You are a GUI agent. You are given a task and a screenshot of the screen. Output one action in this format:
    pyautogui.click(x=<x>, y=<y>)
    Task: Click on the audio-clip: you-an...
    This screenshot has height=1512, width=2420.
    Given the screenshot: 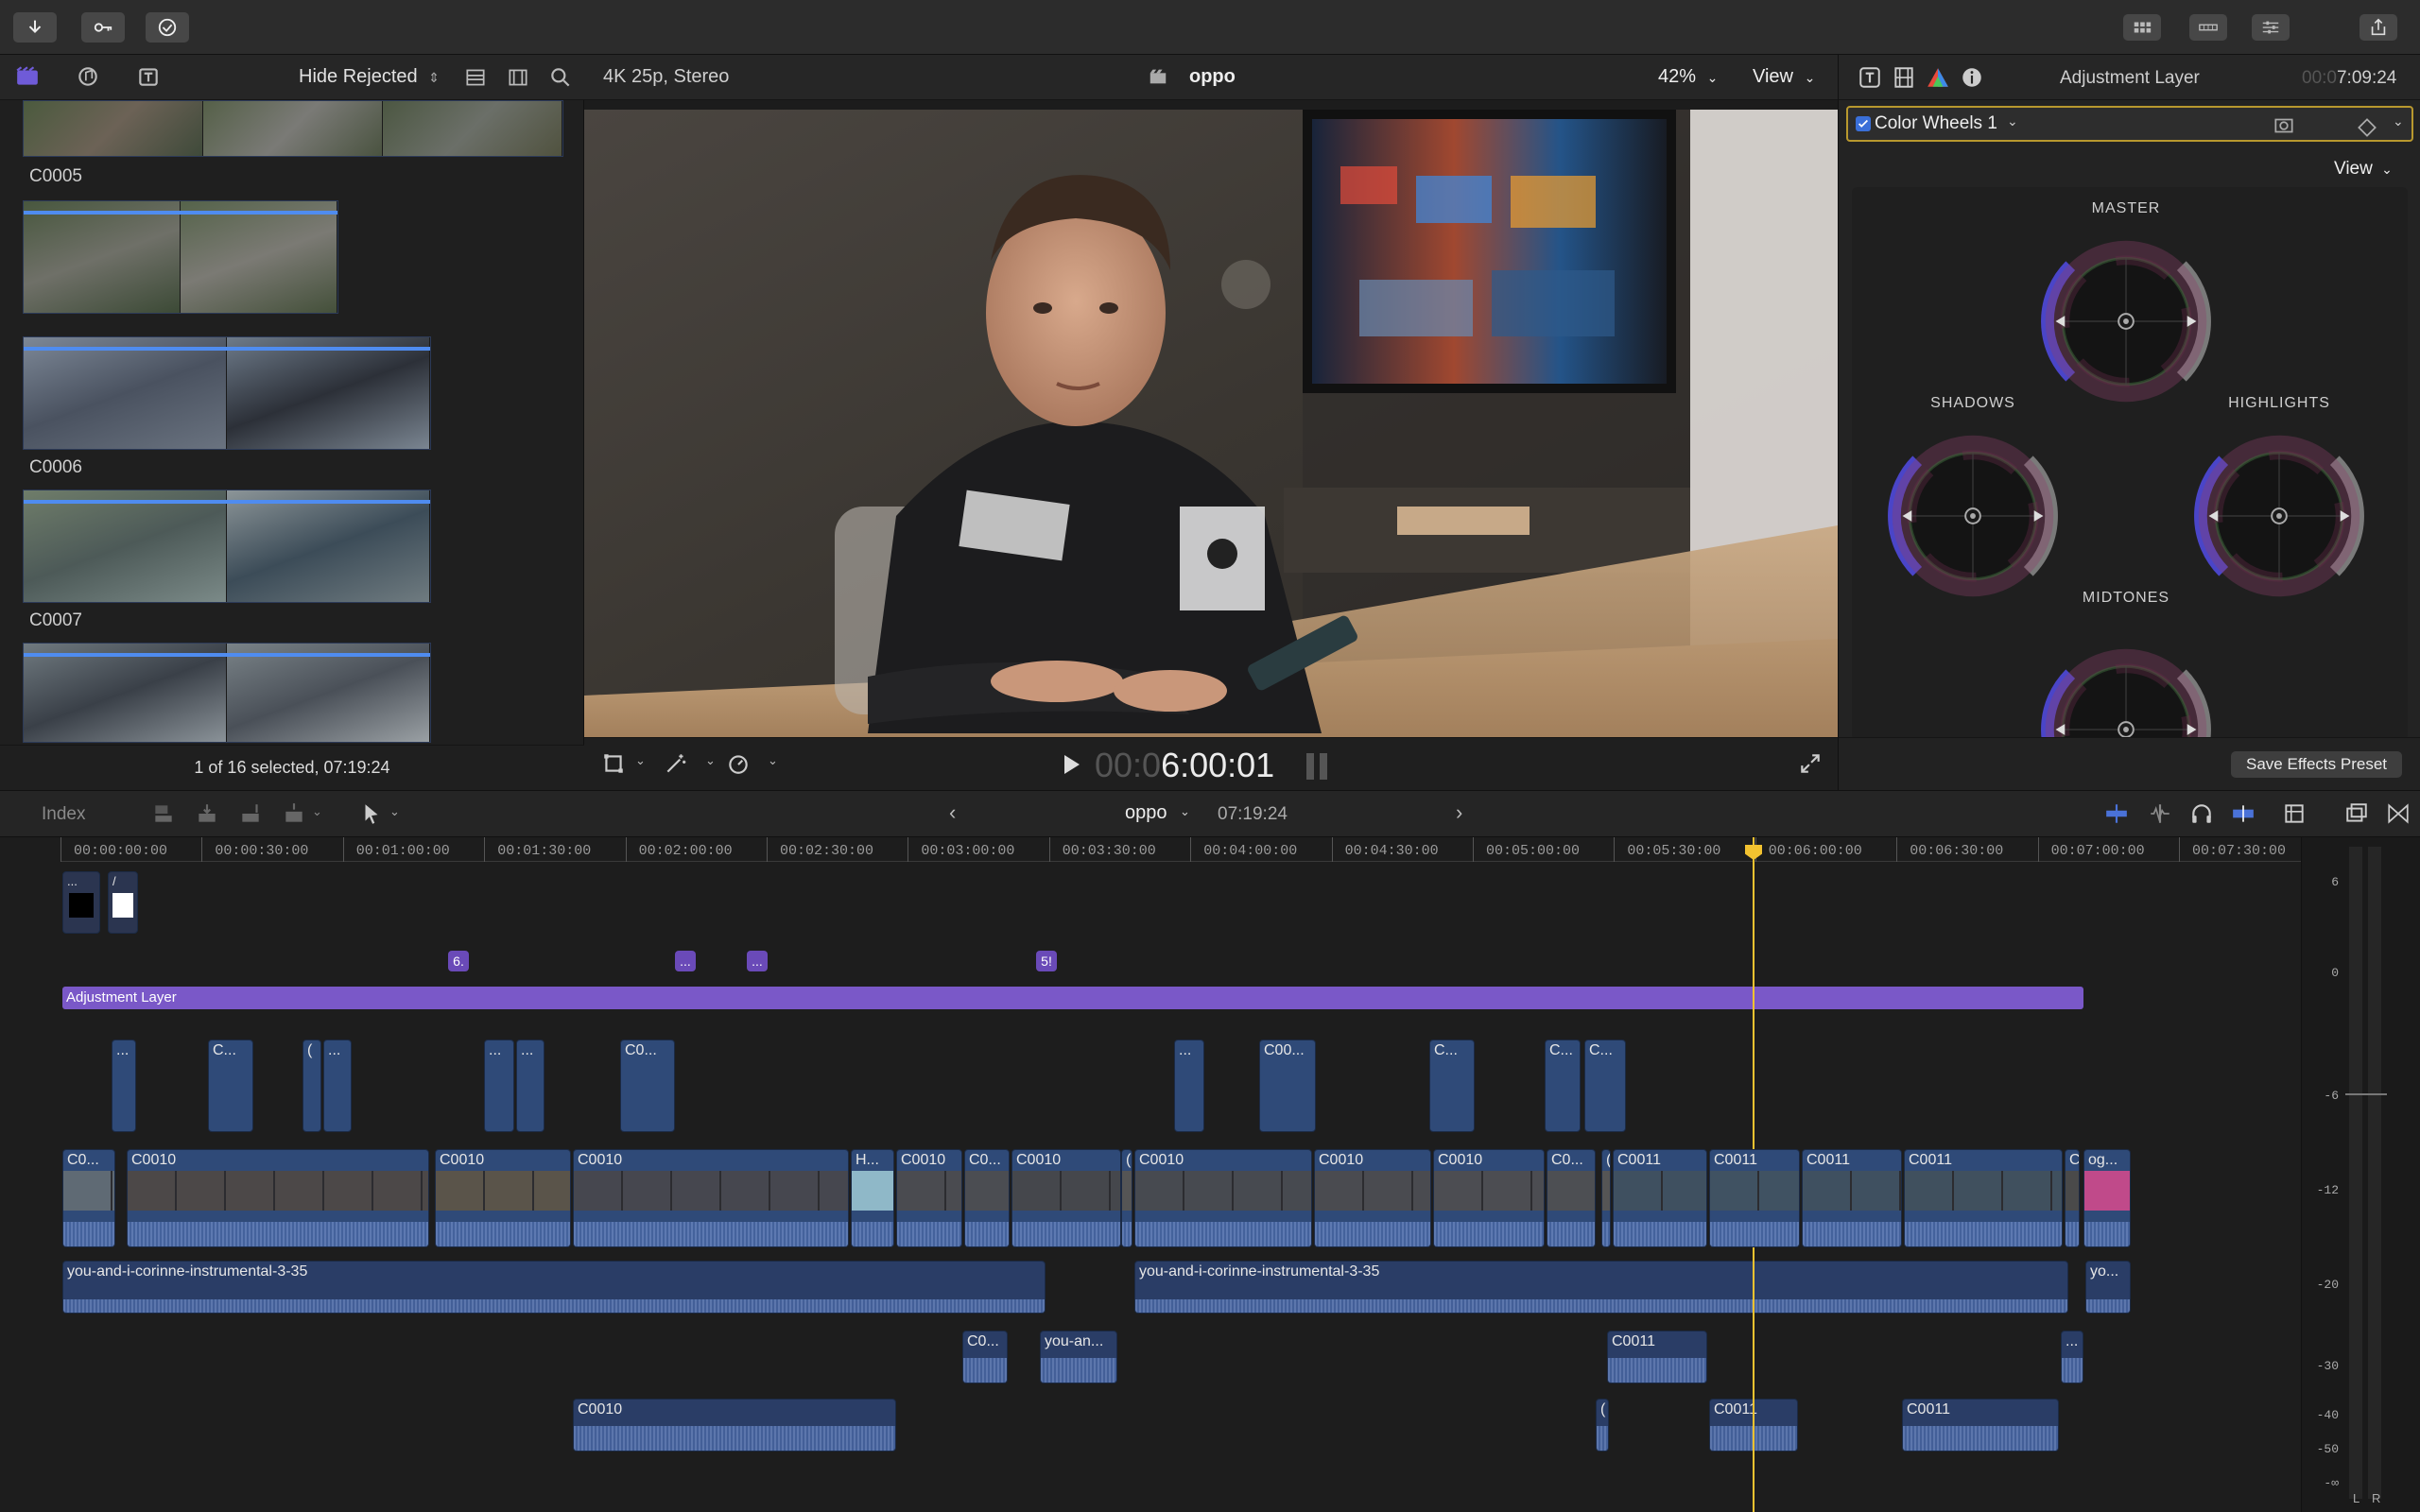 What is the action you would take?
    pyautogui.click(x=1078, y=1357)
    